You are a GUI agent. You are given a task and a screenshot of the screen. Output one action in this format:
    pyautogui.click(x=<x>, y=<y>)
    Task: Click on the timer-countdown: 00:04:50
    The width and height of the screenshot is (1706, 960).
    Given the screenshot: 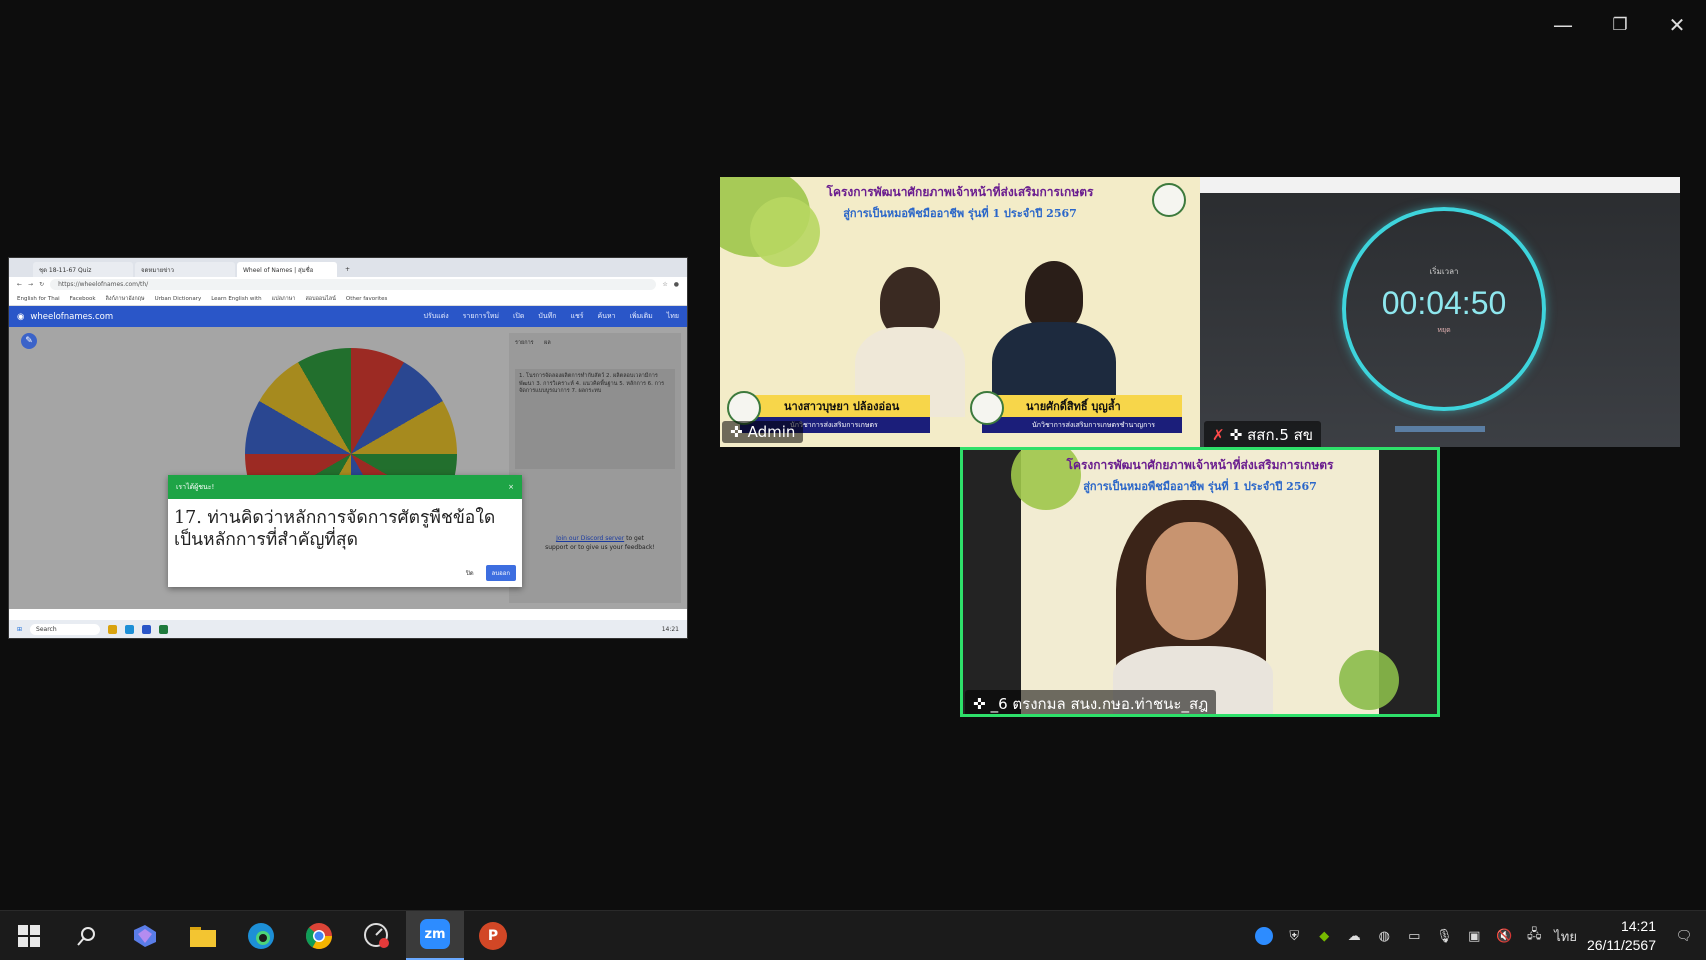 What is the action you would take?
    pyautogui.click(x=1444, y=303)
    